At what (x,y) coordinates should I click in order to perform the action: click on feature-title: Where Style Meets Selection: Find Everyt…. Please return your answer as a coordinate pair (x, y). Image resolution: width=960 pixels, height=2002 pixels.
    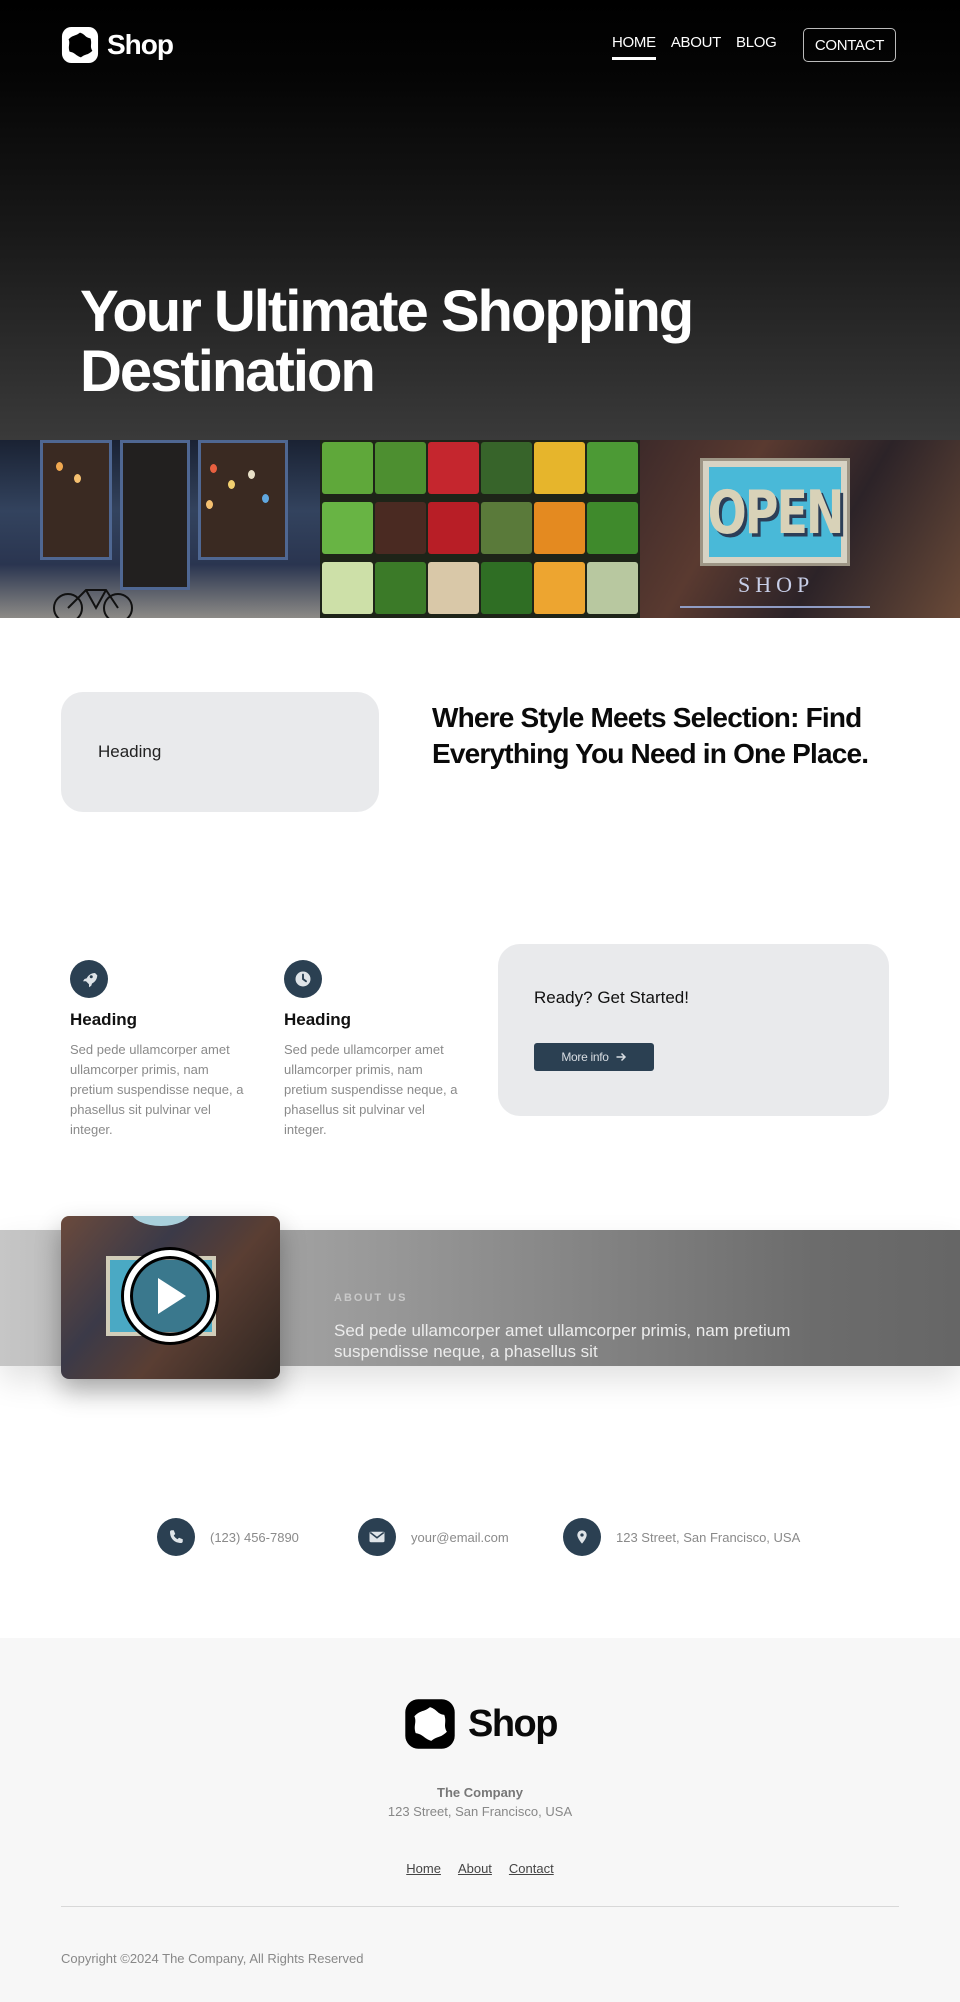
    Looking at the image, I should click on (650, 735).